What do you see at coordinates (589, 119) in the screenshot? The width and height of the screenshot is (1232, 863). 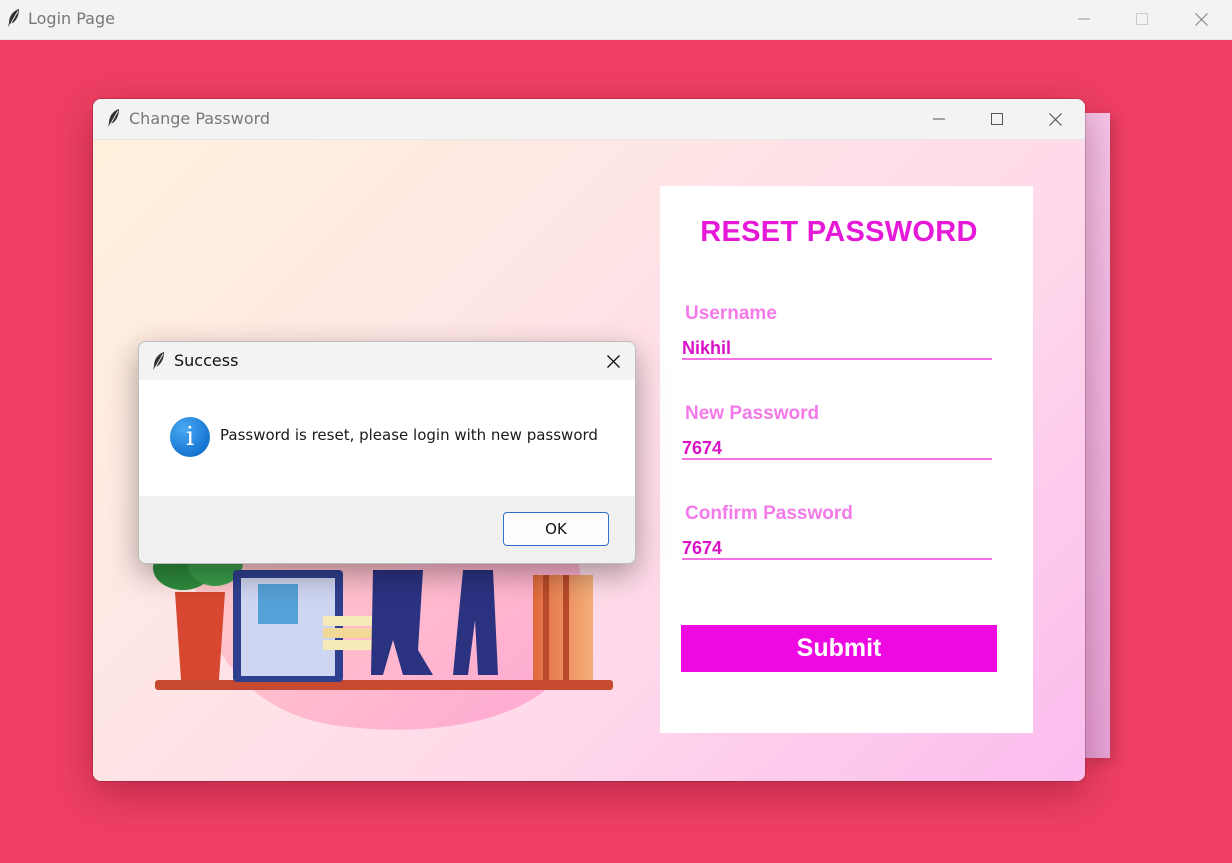 I see `child-titlebar: Change Password` at bounding box center [589, 119].